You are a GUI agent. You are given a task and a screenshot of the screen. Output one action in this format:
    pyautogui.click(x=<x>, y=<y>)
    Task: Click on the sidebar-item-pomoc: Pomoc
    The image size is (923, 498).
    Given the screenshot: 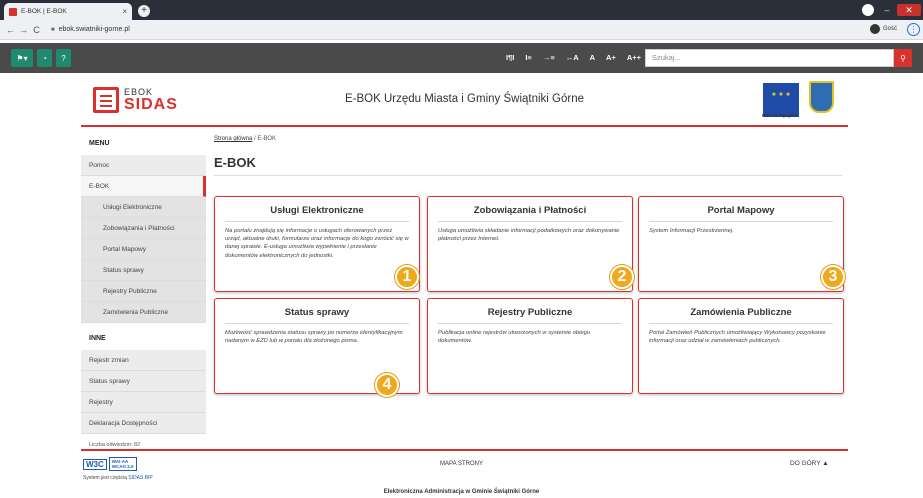 What is the action you would take?
    pyautogui.click(x=143, y=165)
    